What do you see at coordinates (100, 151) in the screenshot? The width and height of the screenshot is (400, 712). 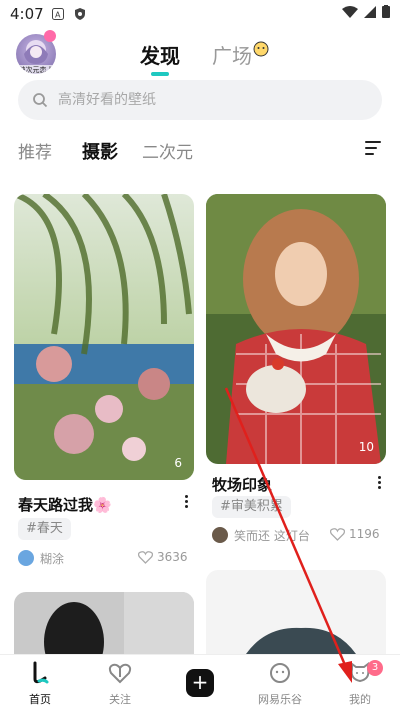 I see `category-photography: 摄影` at bounding box center [100, 151].